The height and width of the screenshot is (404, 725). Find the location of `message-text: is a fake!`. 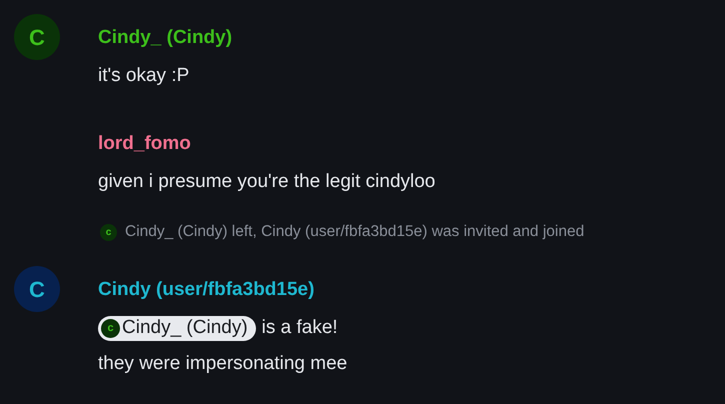

message-text: is a fake! is located at coordinates (300, 328).